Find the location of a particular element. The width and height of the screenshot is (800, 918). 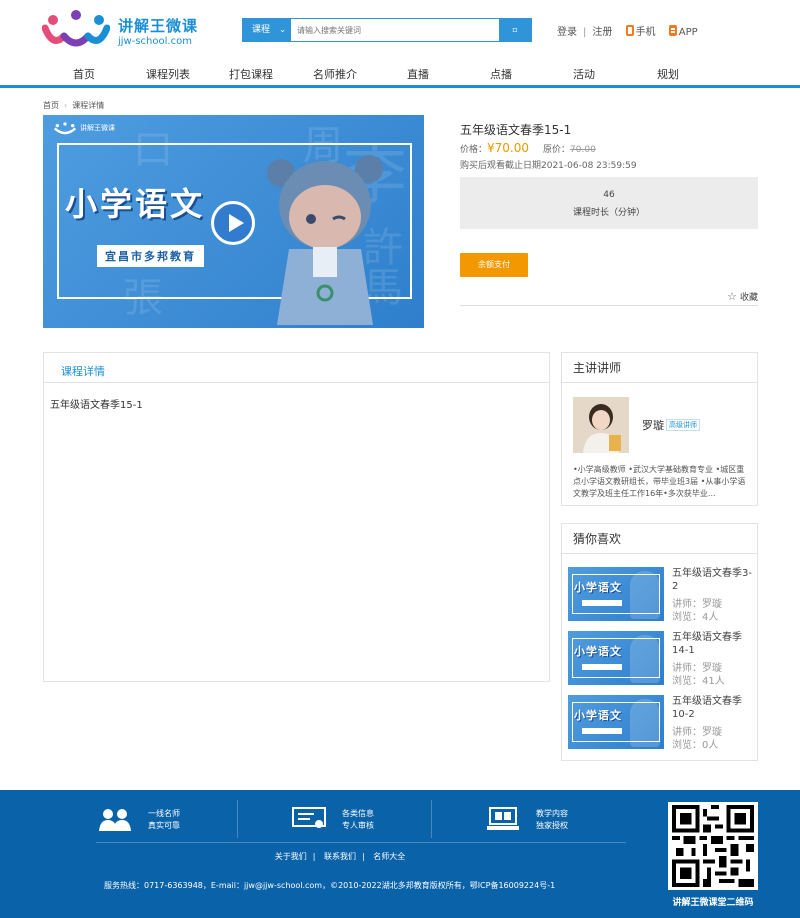

nav-item-live: 直播 is located at coordinates (418, 74).